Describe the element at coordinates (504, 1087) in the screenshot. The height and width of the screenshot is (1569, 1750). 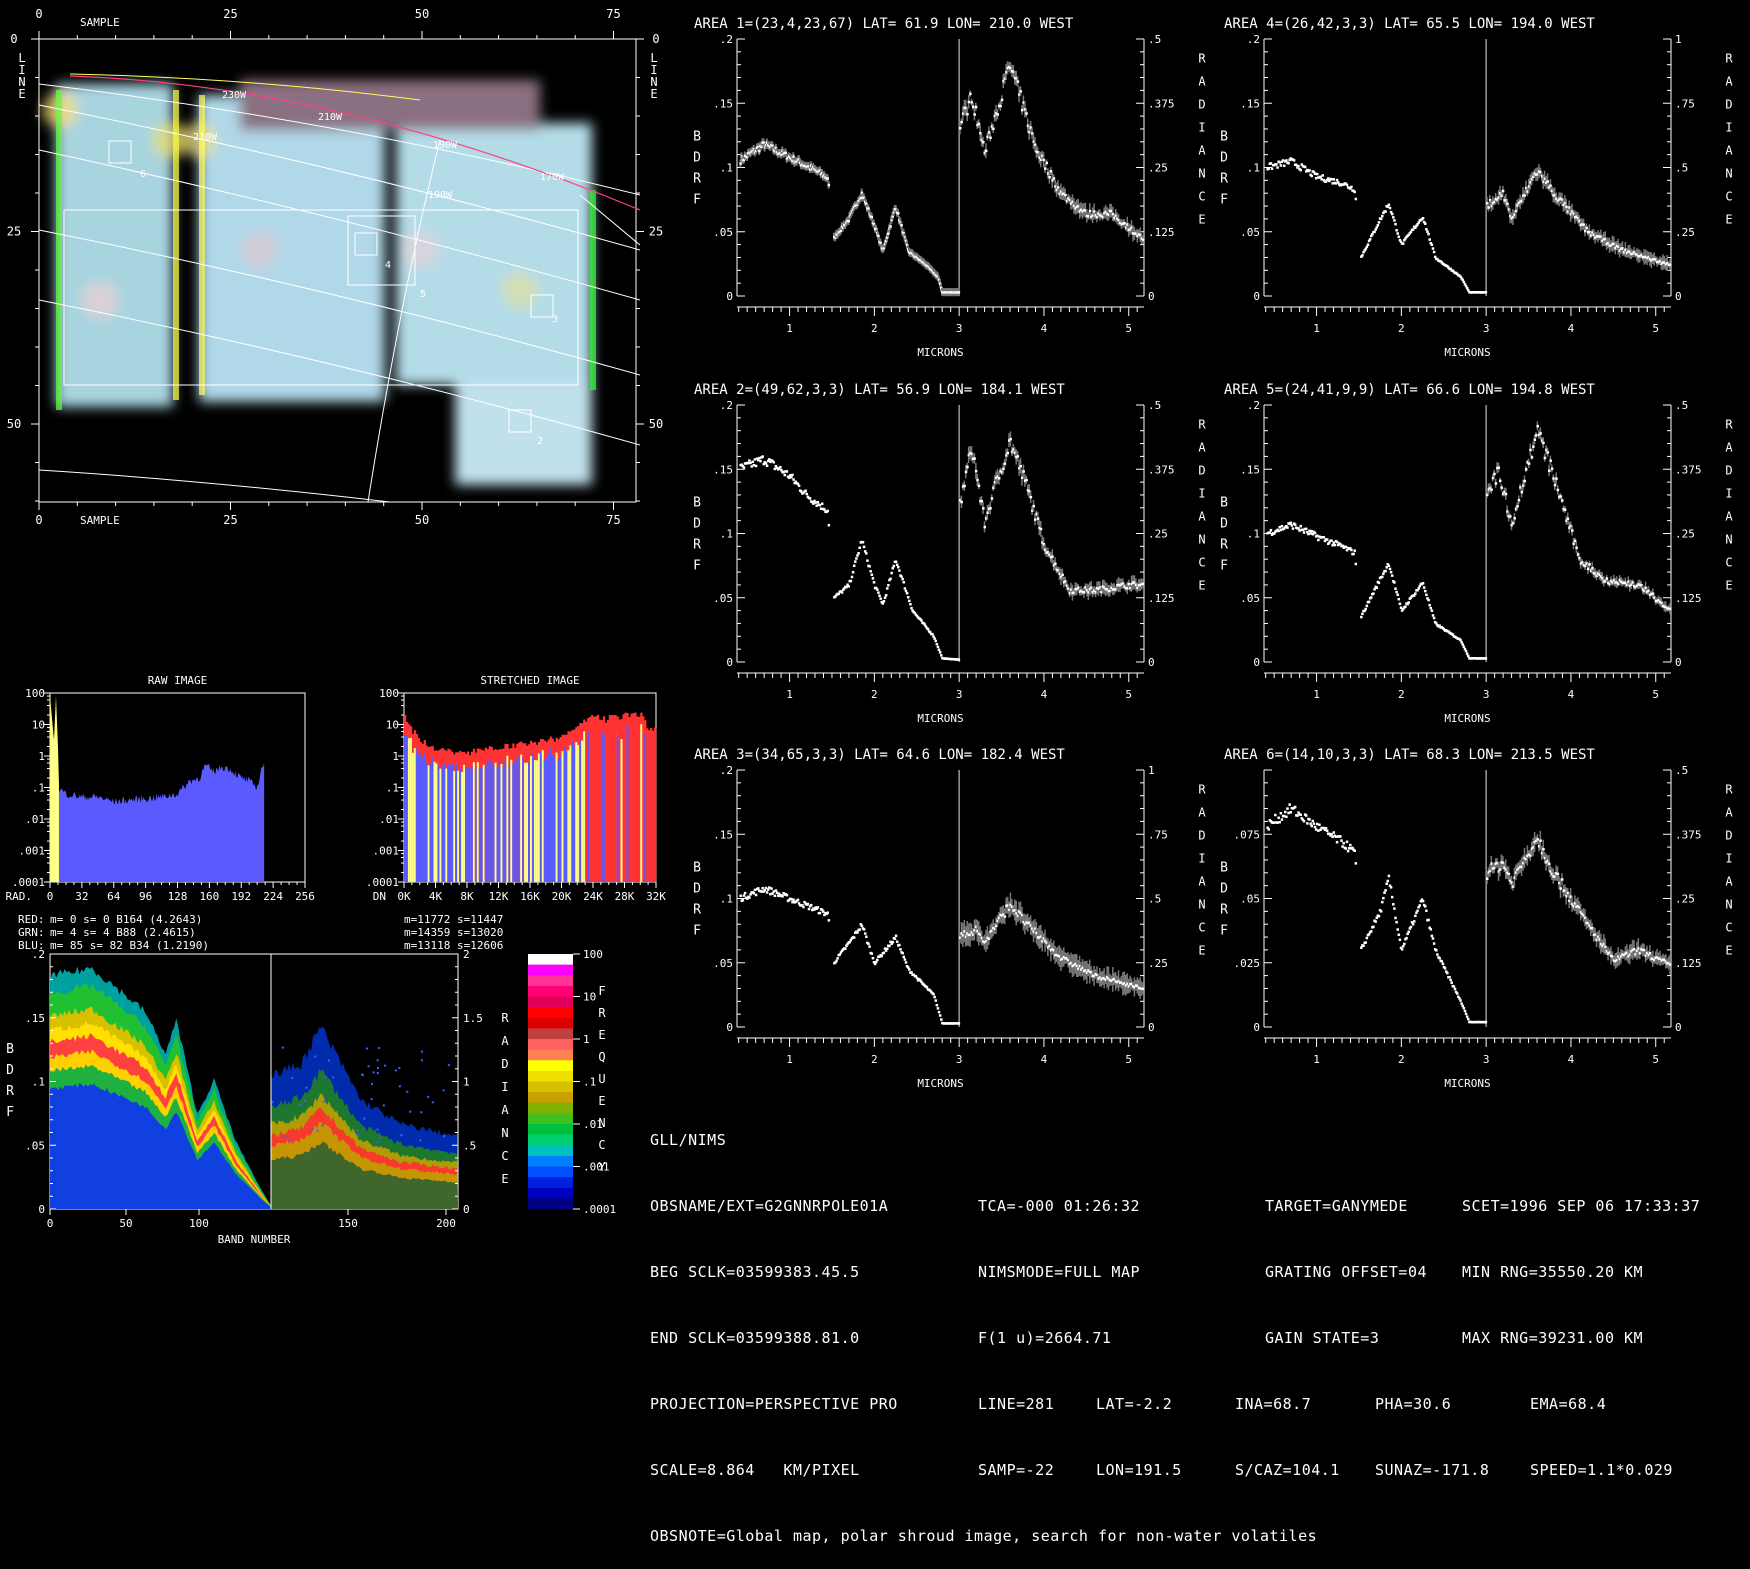
I see `right-axis-label: I` at that location.